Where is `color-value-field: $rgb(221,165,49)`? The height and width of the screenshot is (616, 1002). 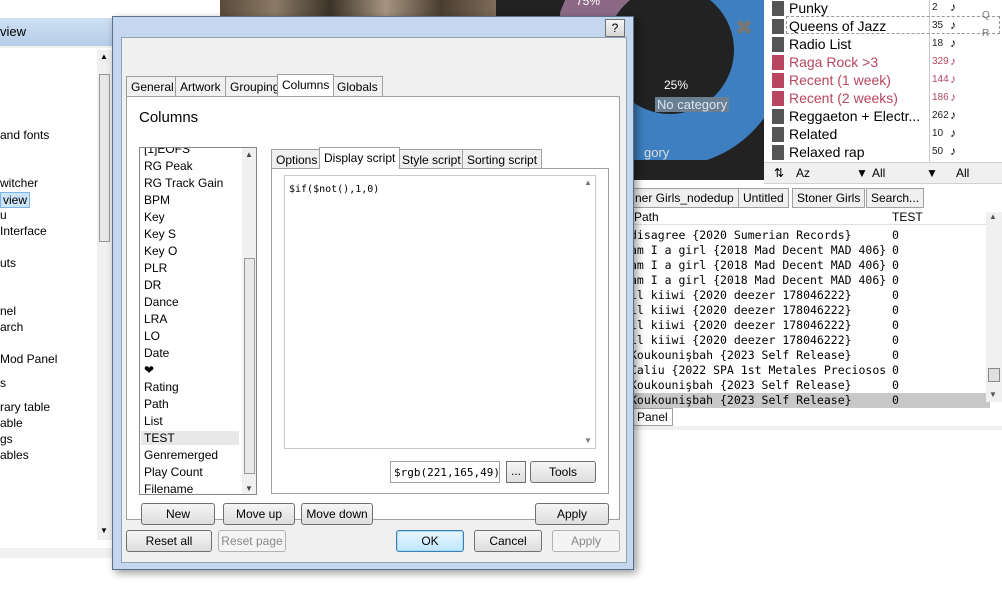
color-value-field: $rgb(221,165,49) is located at coordinates (445, 472).